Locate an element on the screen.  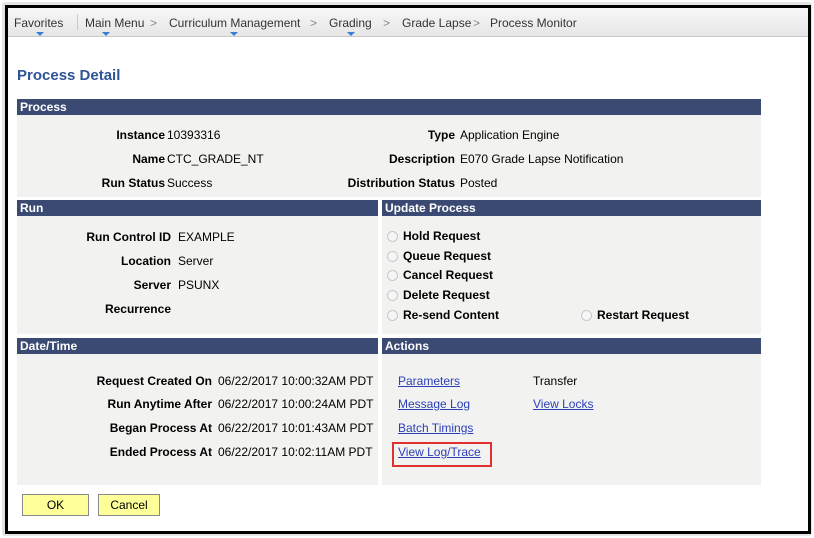
queue-request-label: Queue Request is located at coordinates (447, 256).